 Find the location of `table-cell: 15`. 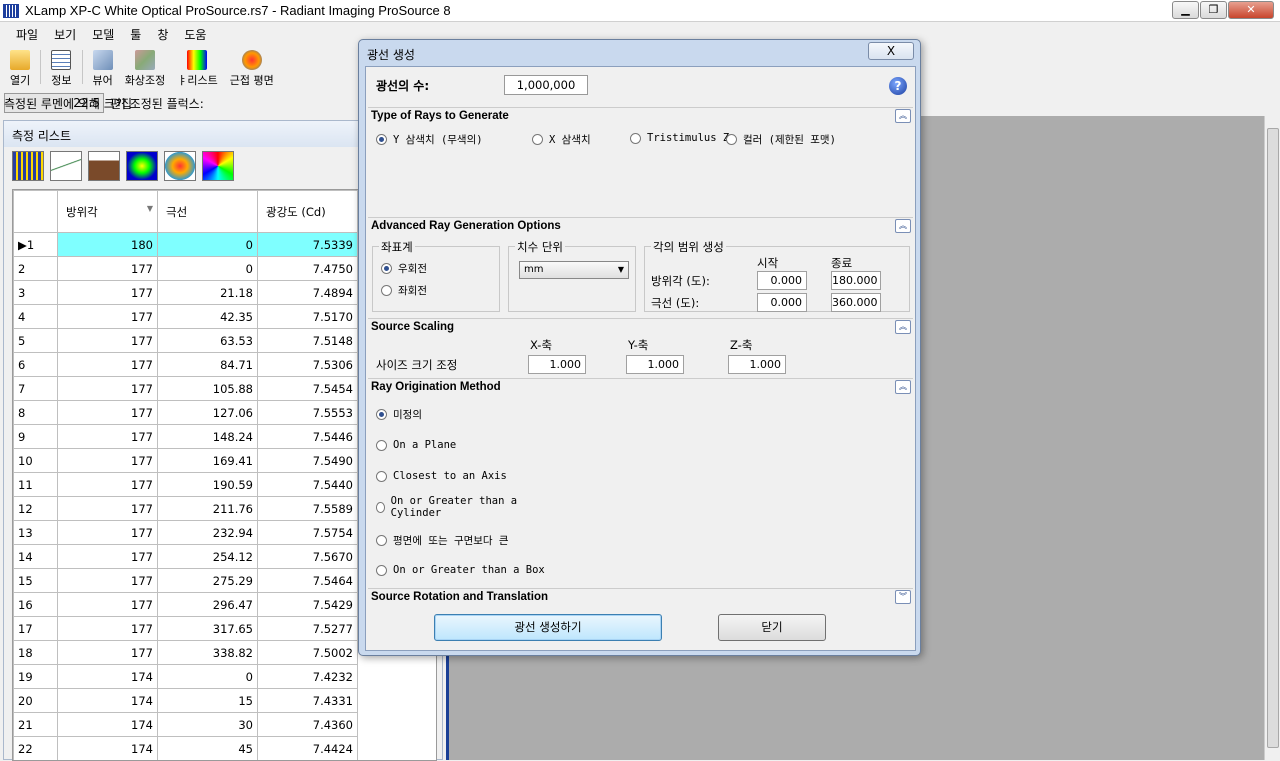

table-cell: 15 is located at coordinates (207, 700).